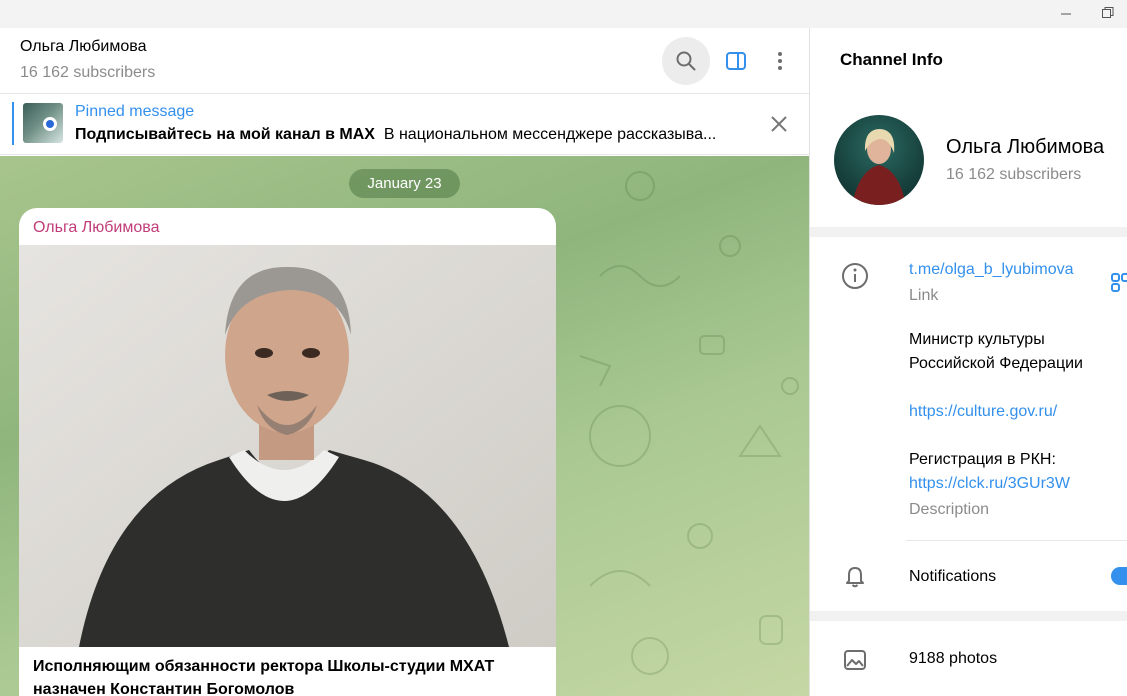 This screenshot has width=1127, height=696. Describe the element at coordinates (982, 459) in the screenshot. I see `registration-text: Регистрация в РКН:` at that location.